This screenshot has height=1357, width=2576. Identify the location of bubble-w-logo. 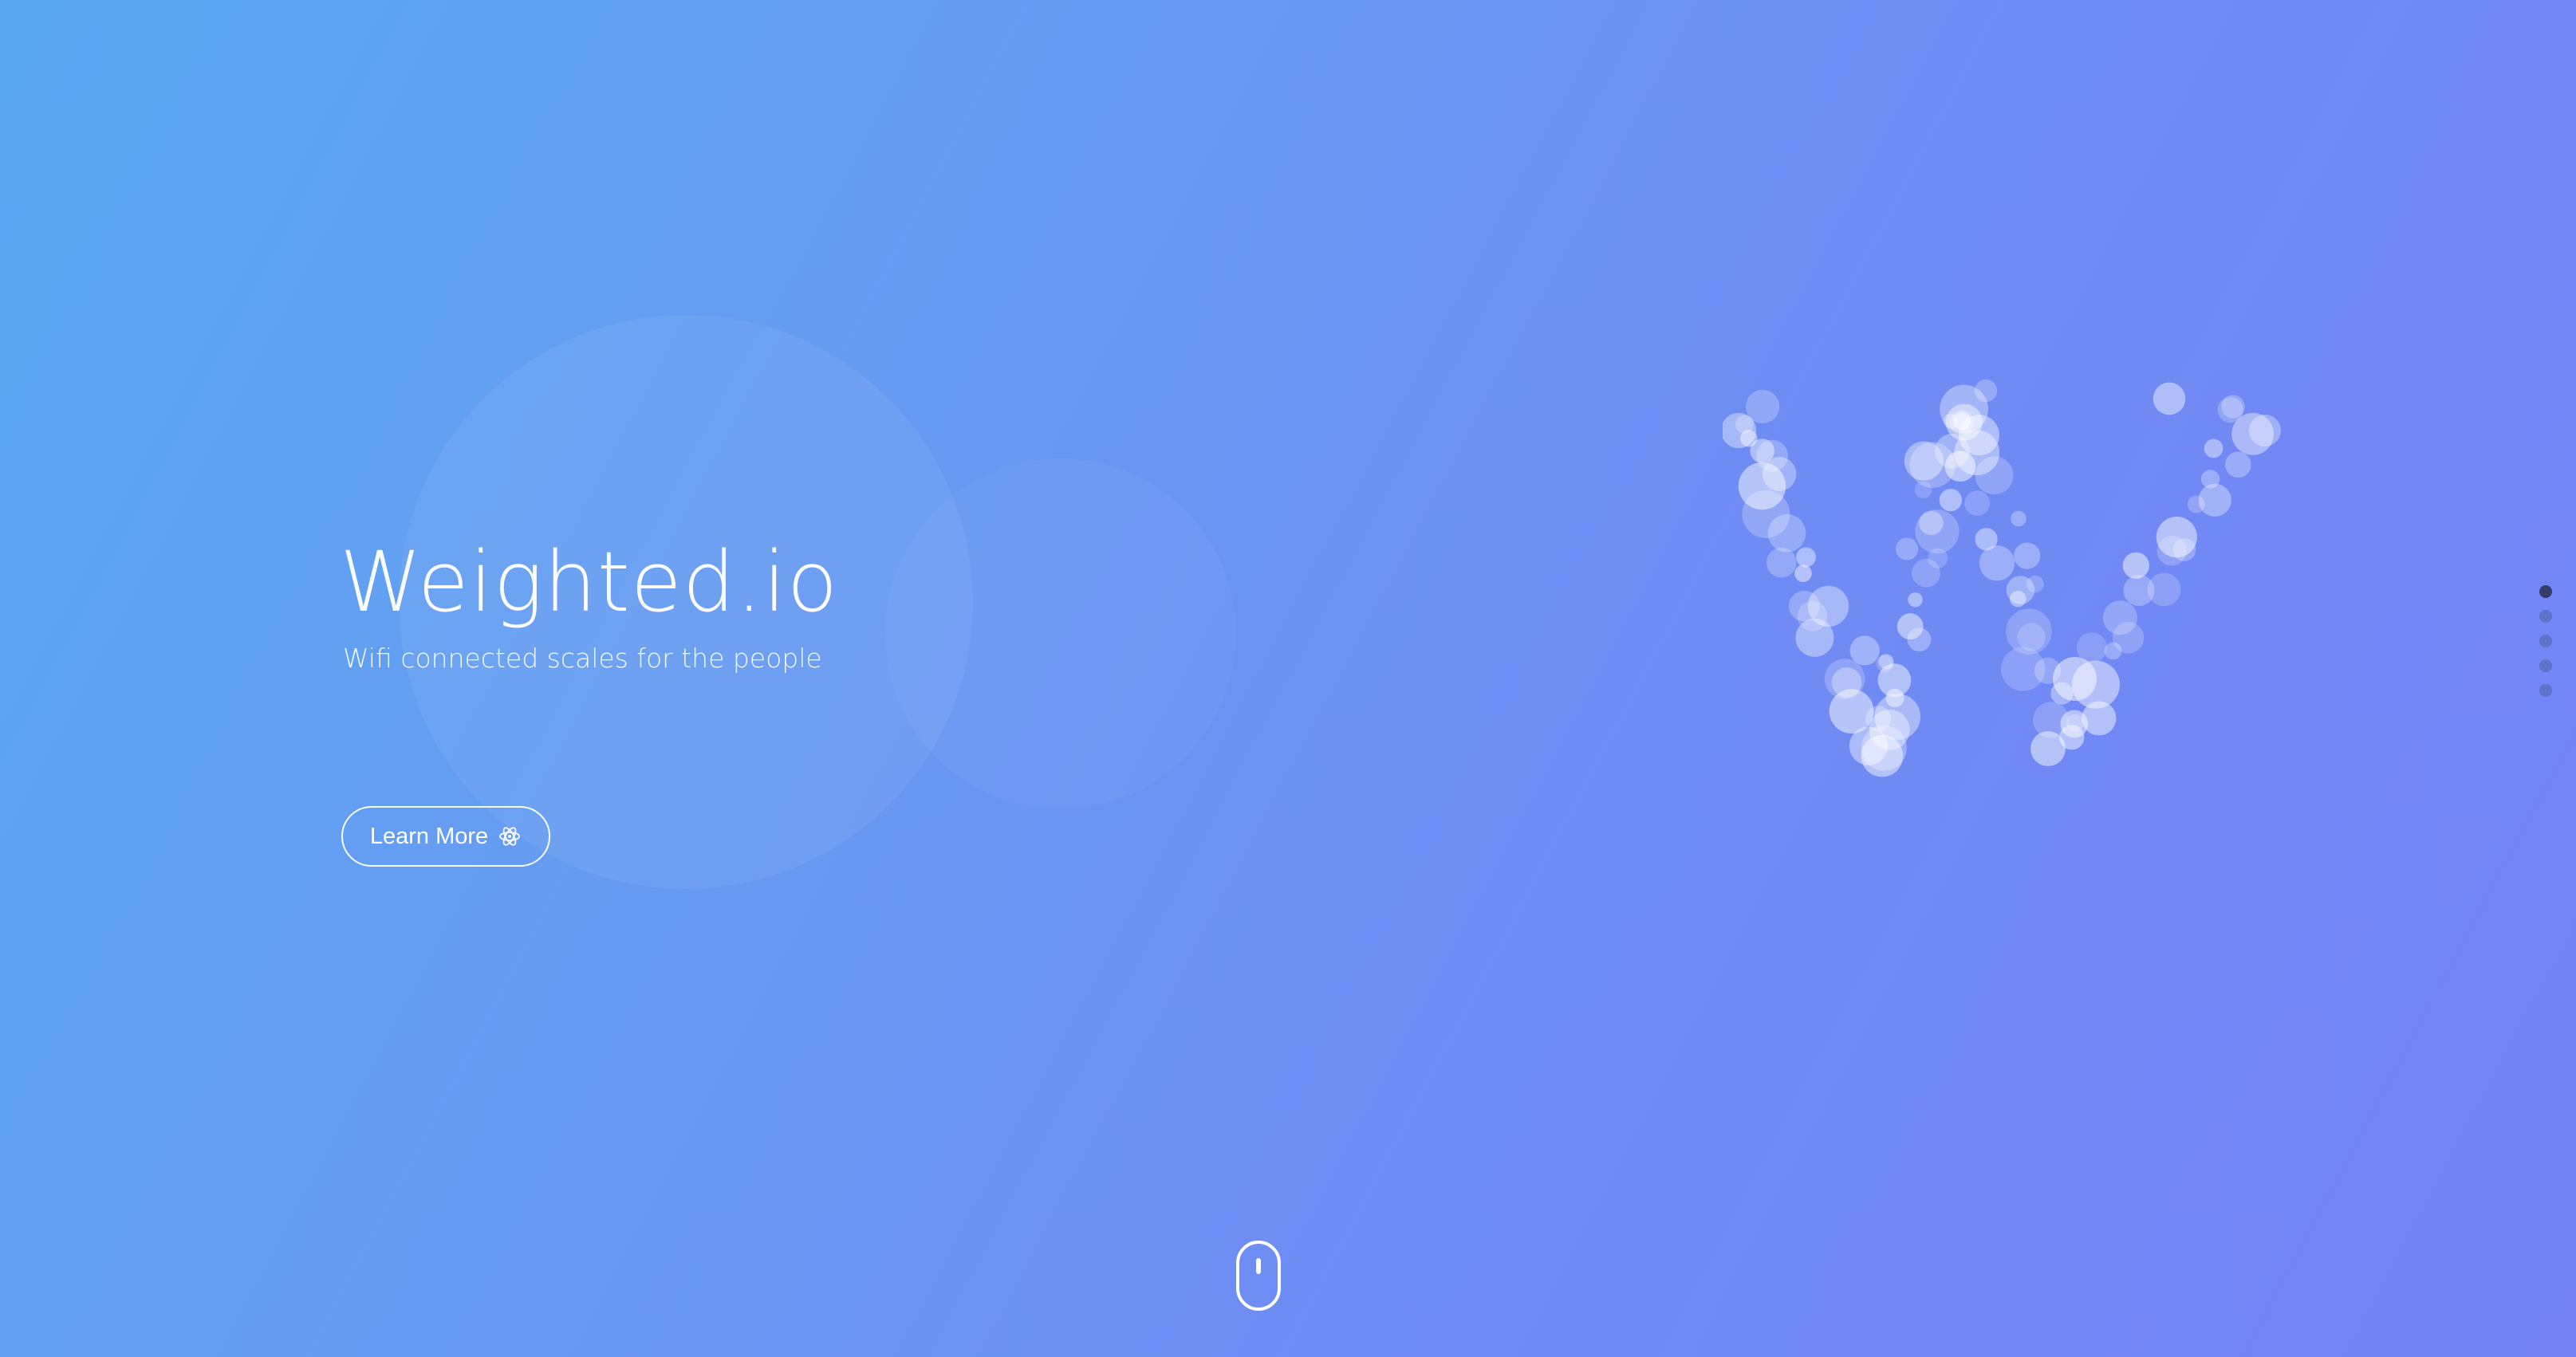
(2002, 578).